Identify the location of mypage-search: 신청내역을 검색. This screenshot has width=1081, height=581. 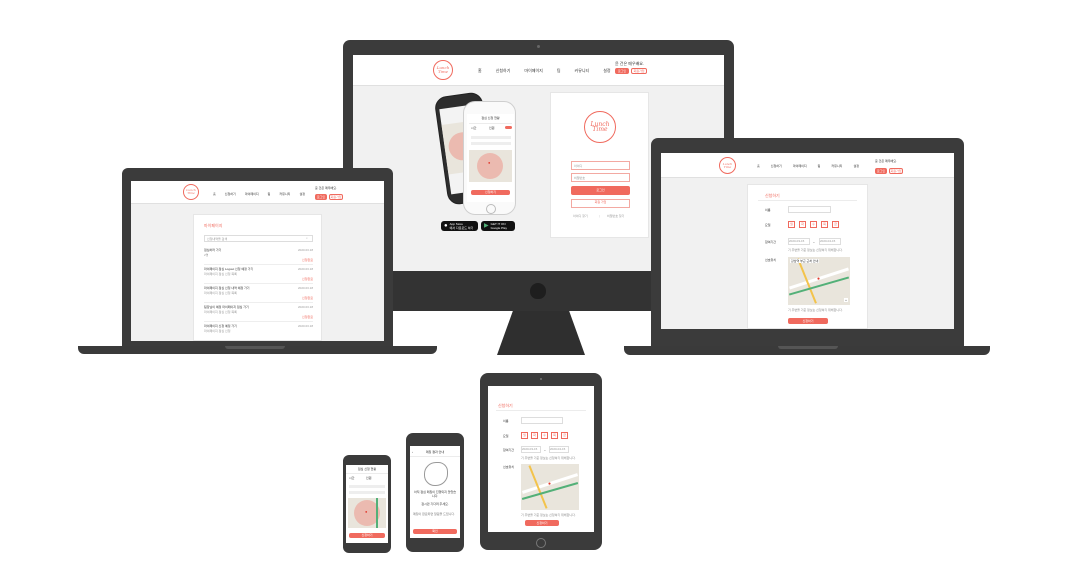
(258, 238).